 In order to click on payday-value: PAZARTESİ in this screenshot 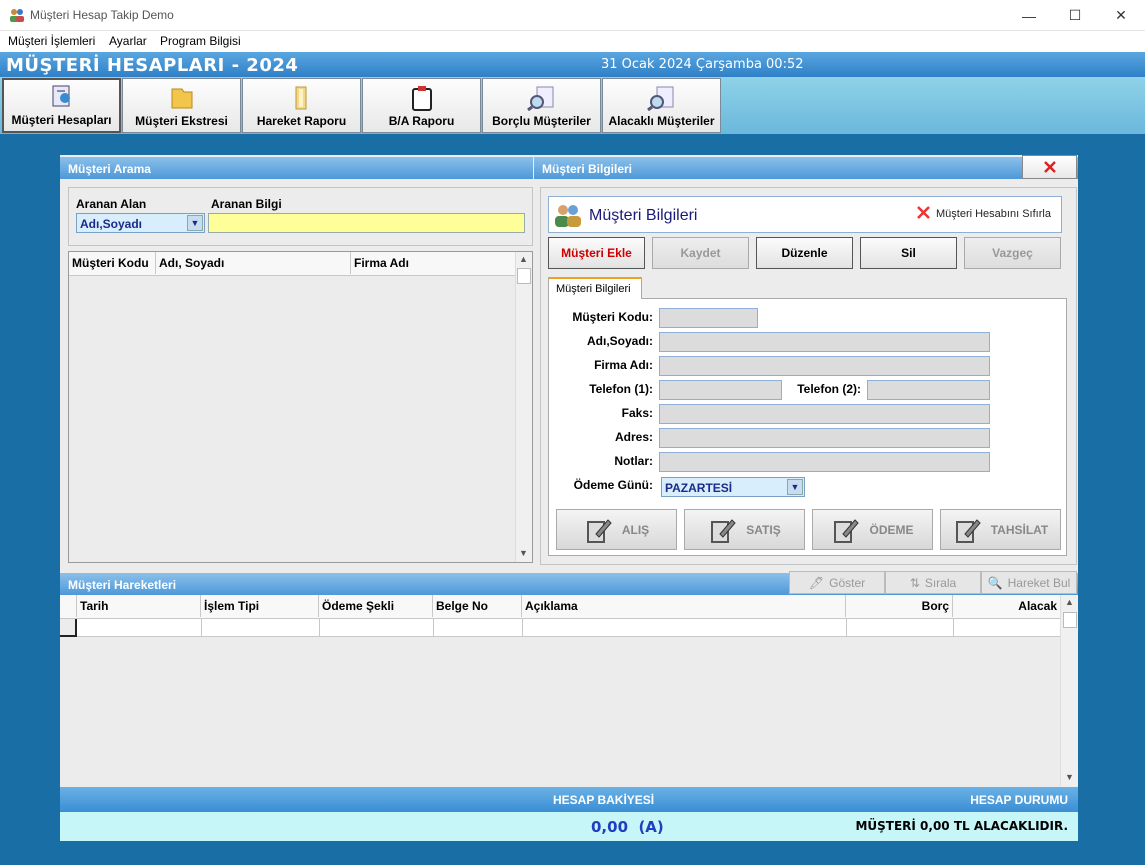, I will do `click(699, 488)`.